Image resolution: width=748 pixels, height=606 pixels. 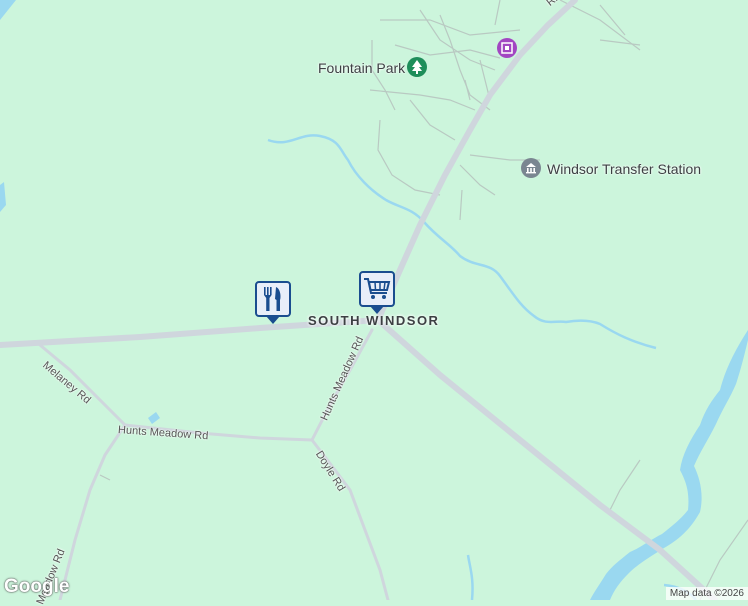 What do you see at coordinates (36, 587) in the screenshot?
I see `google-logo: Google` at bounding box center [36, 587].